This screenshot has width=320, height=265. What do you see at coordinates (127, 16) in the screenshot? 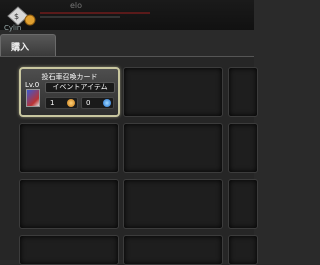
I see `top-status-bar: $ Cylin elo` at bounding box center [127, 16].